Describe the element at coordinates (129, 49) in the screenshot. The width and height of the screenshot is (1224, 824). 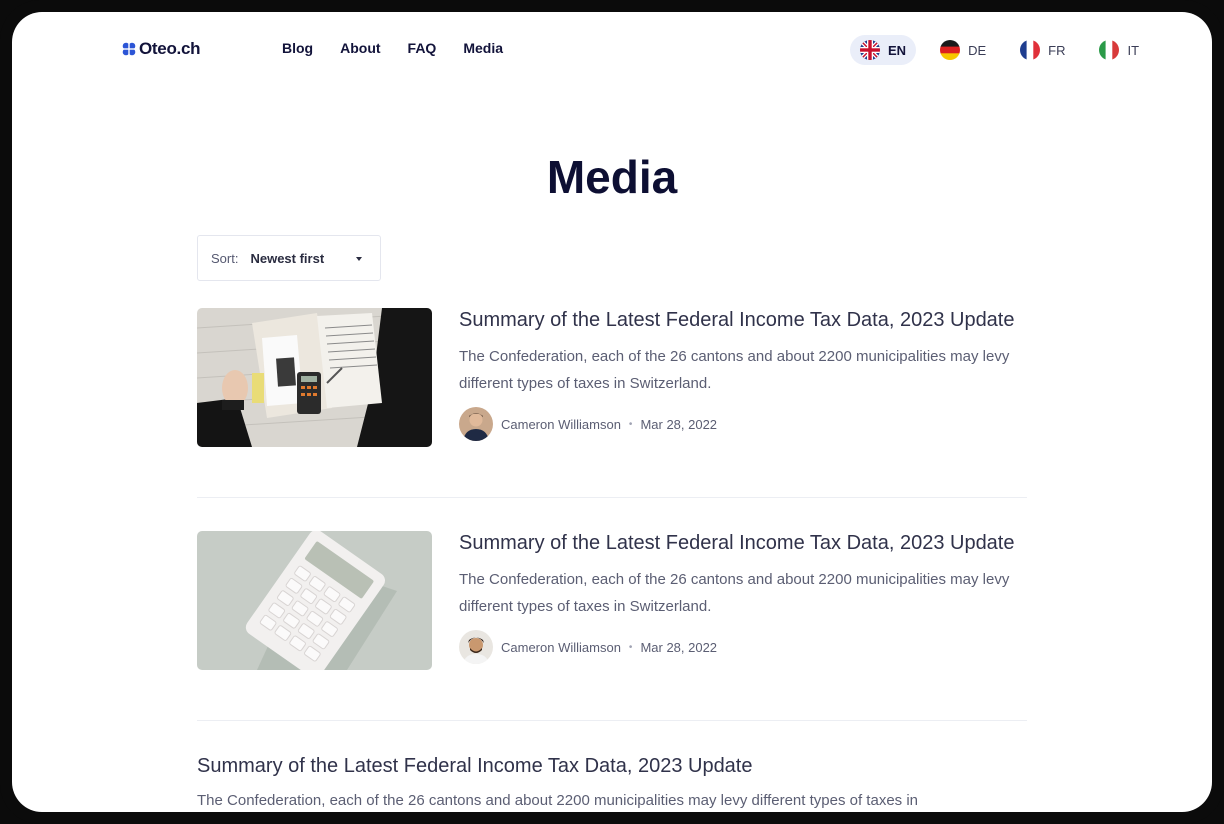
I see `four-petal-logo-icon` at that location.